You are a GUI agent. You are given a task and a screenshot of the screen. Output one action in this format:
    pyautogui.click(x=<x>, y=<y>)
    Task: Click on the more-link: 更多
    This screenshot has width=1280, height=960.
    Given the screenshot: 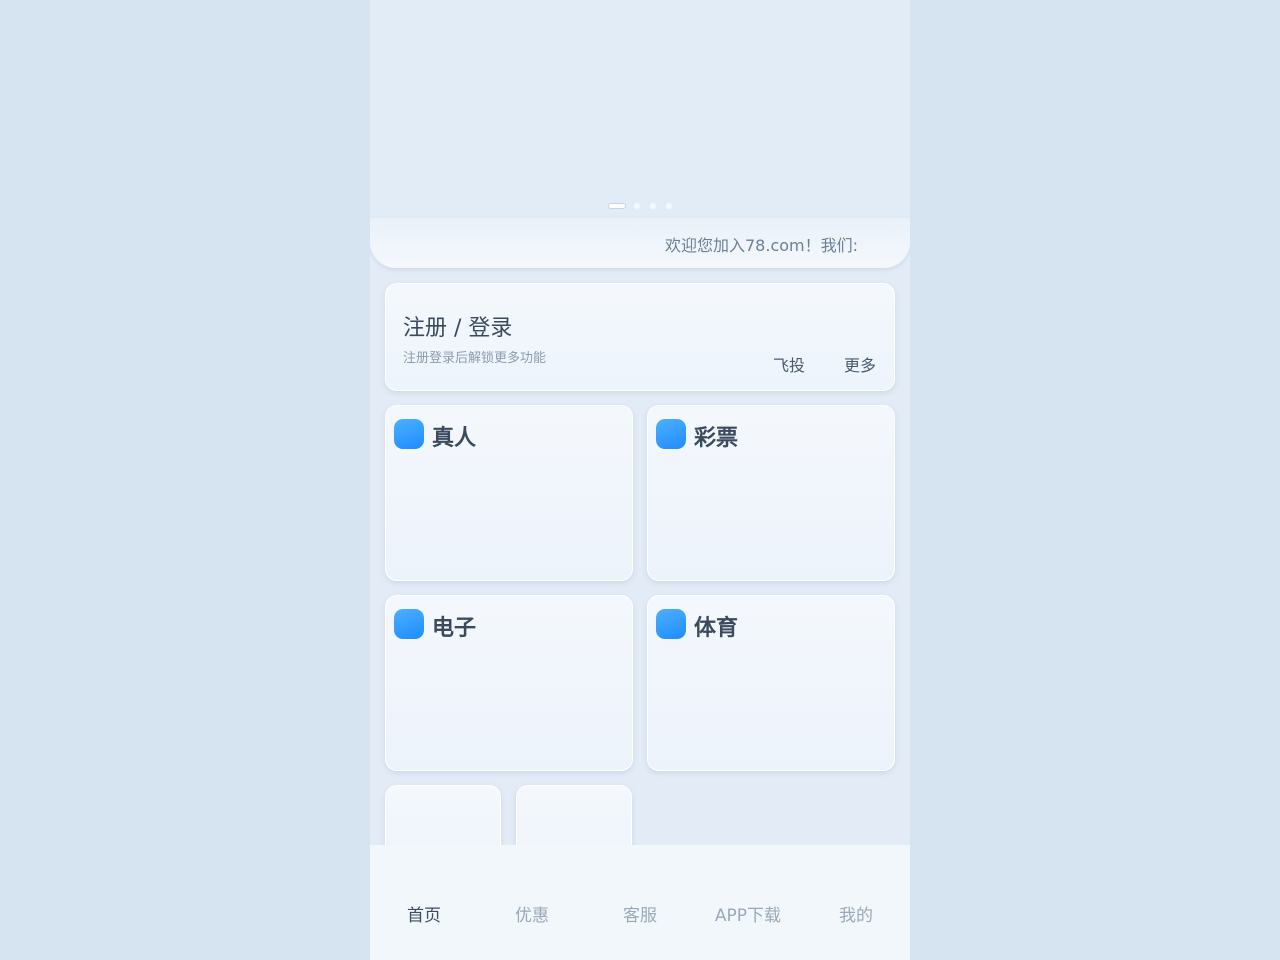 What is the action you would take?
    pyautogui.click(x=860, y=364)
    